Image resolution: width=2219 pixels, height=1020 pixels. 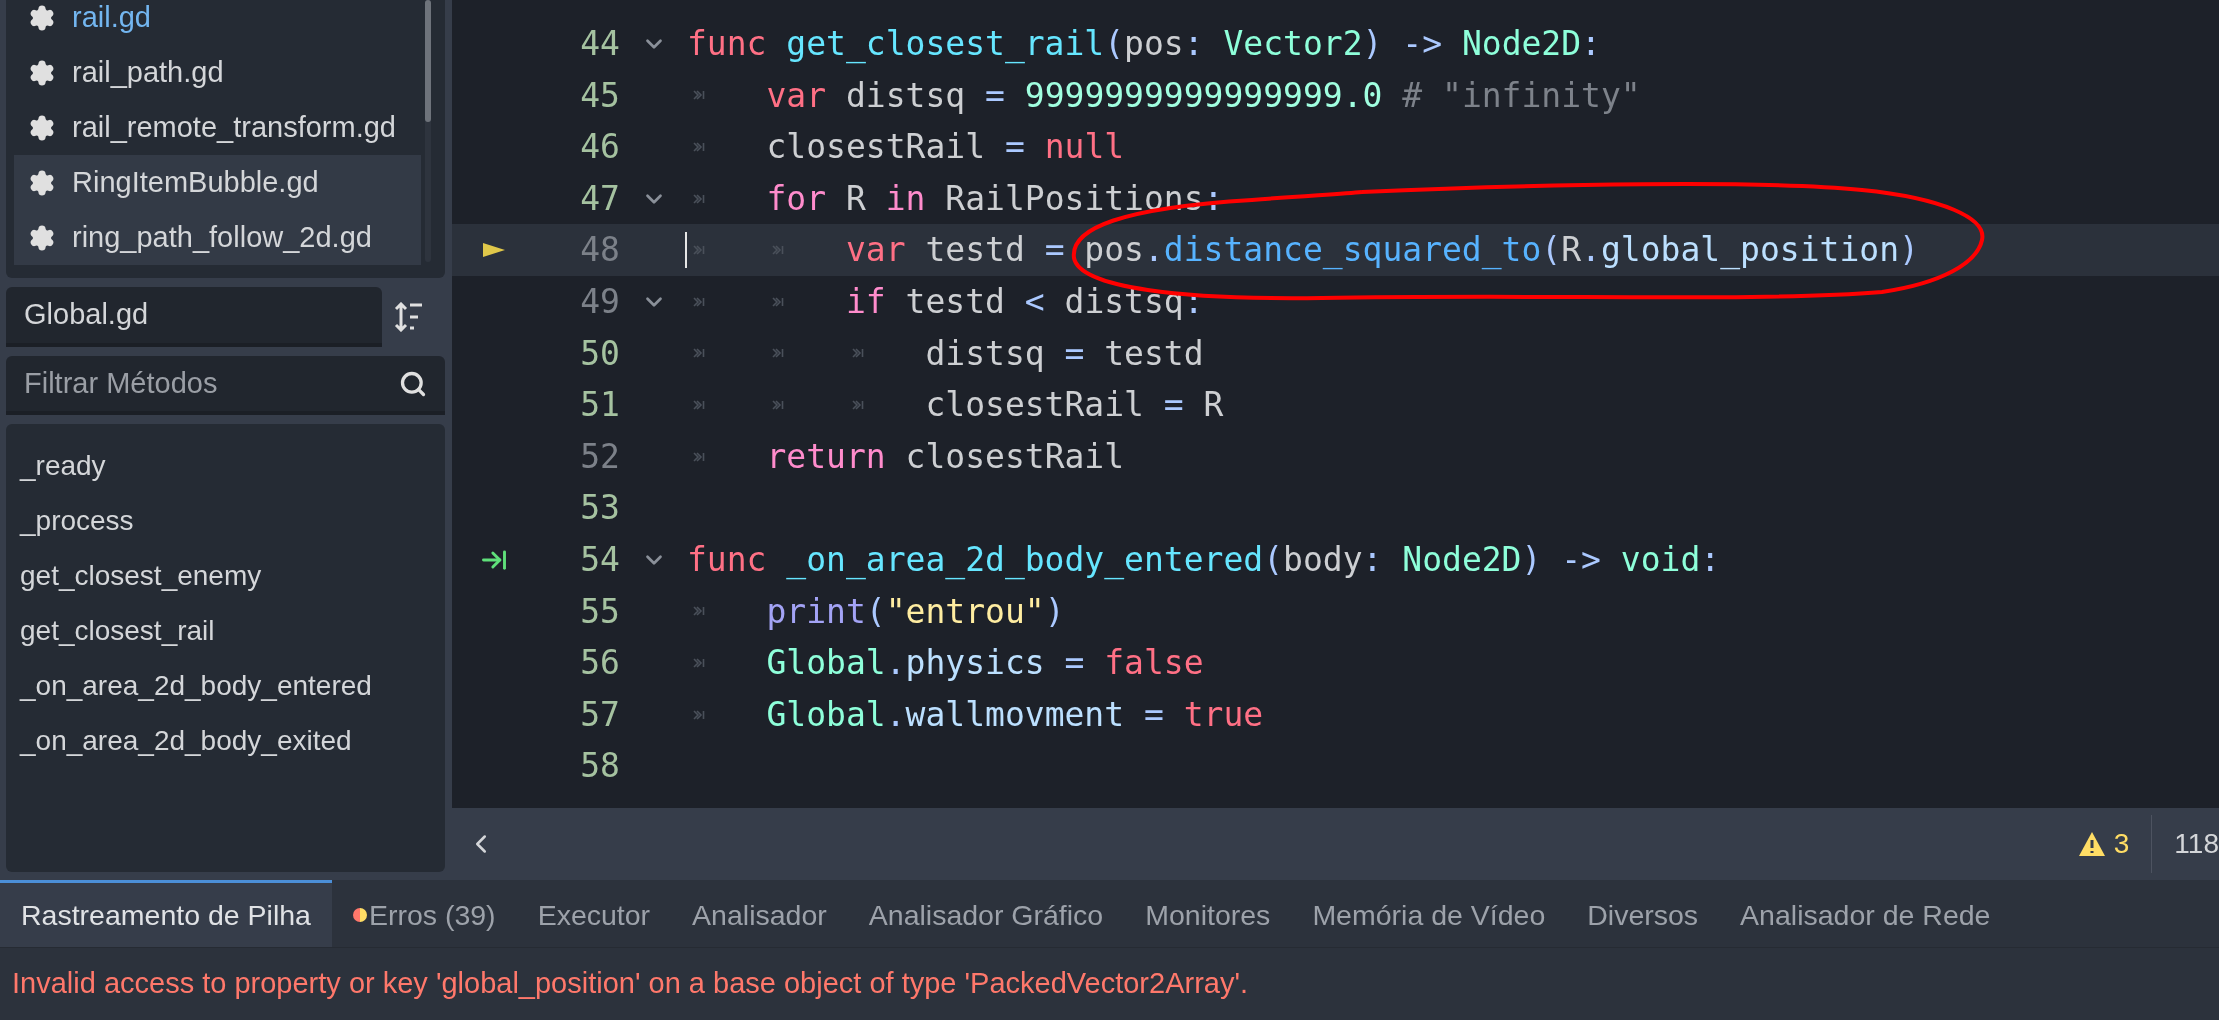 What do you see at coordinates (600, 250) in the screenshot?
I see `line-number: 48` at bounding box center [600, 250].